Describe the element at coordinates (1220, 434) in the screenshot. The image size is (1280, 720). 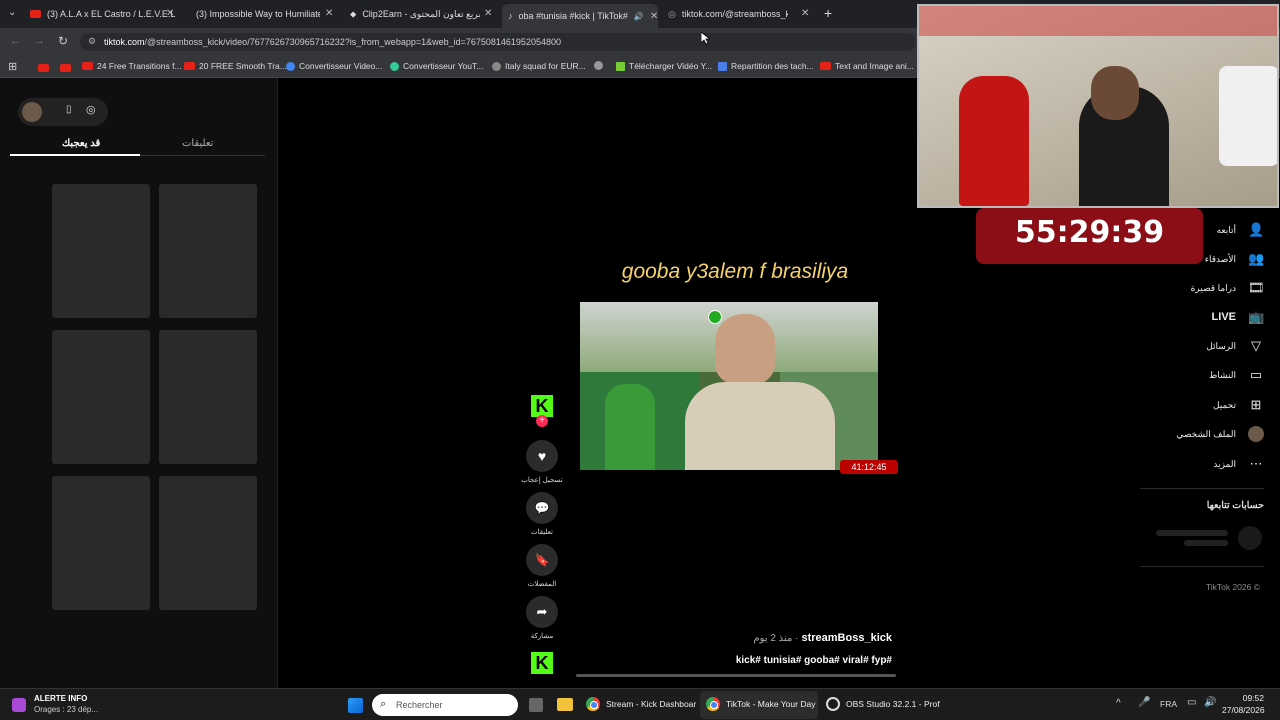
I see `nav-profile: الملف الشخصي` at that location.